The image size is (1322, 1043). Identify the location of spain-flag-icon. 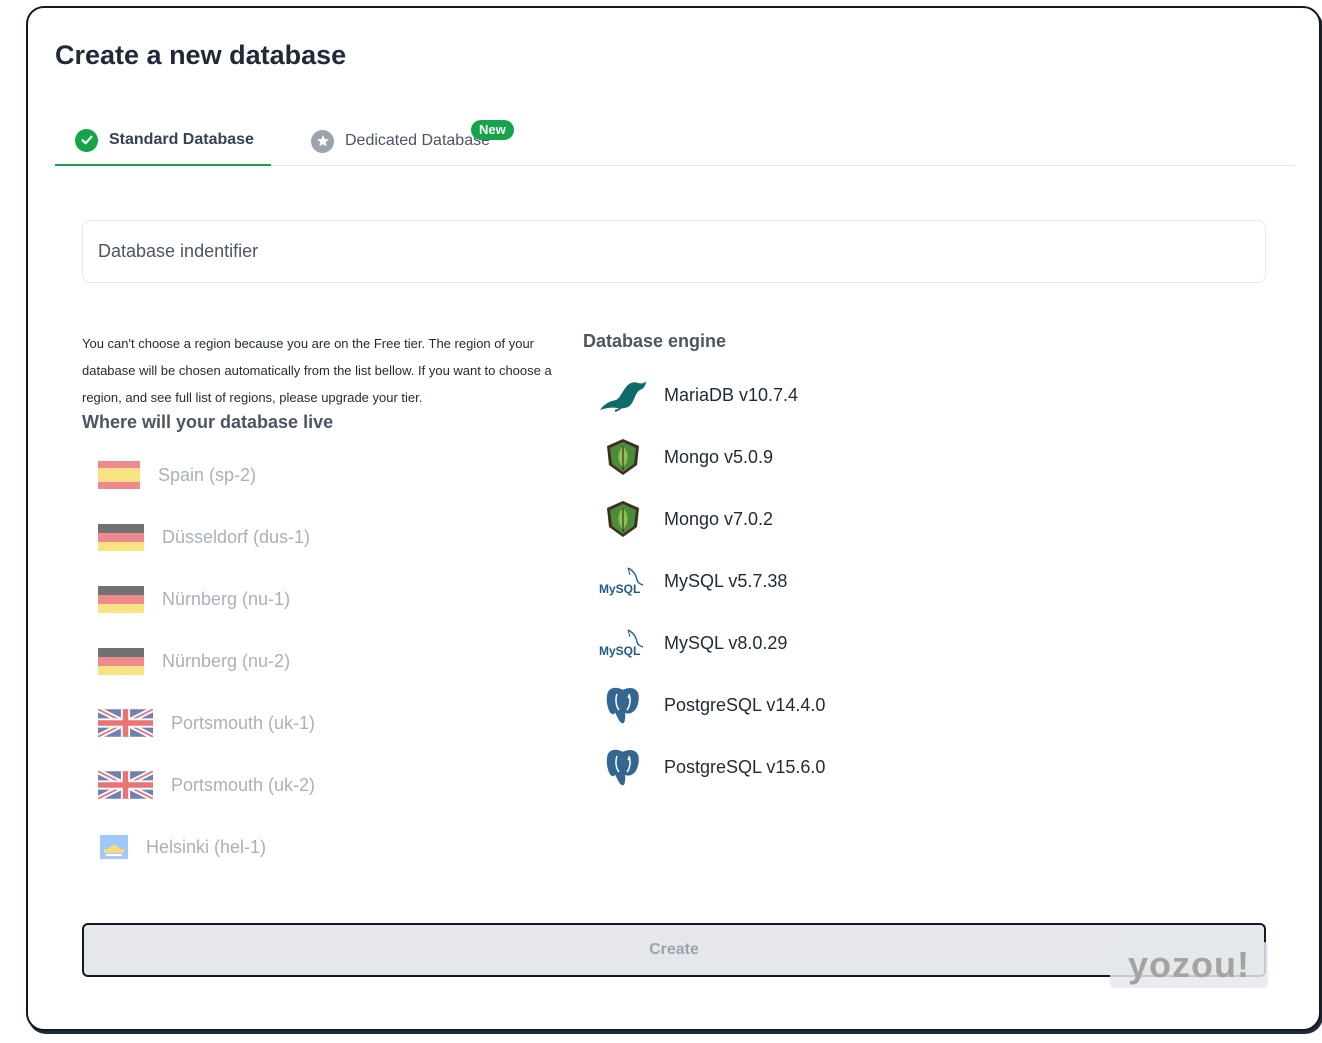
(119, 475).